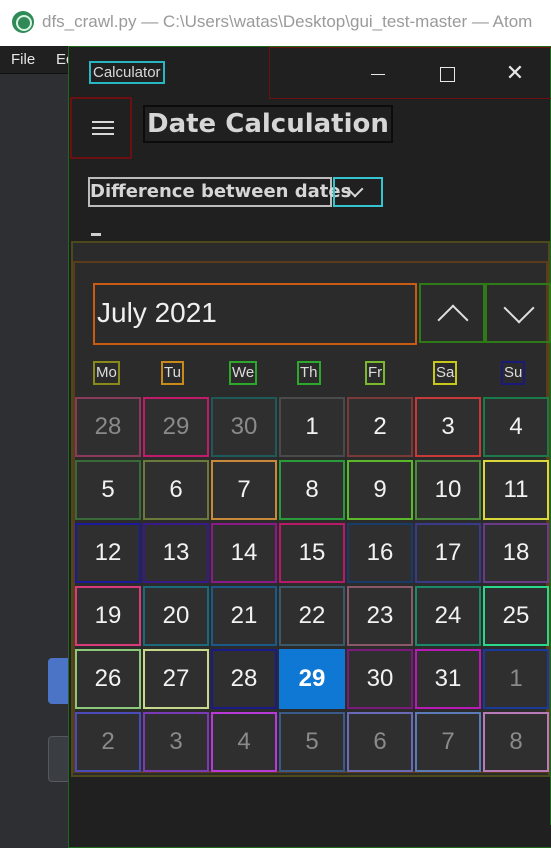 This screenshot has height=848, width=551. What do you see at coordinates (23, 59) in the screenshot?
I see `menu-file: File` at bounding box center [23, 59].